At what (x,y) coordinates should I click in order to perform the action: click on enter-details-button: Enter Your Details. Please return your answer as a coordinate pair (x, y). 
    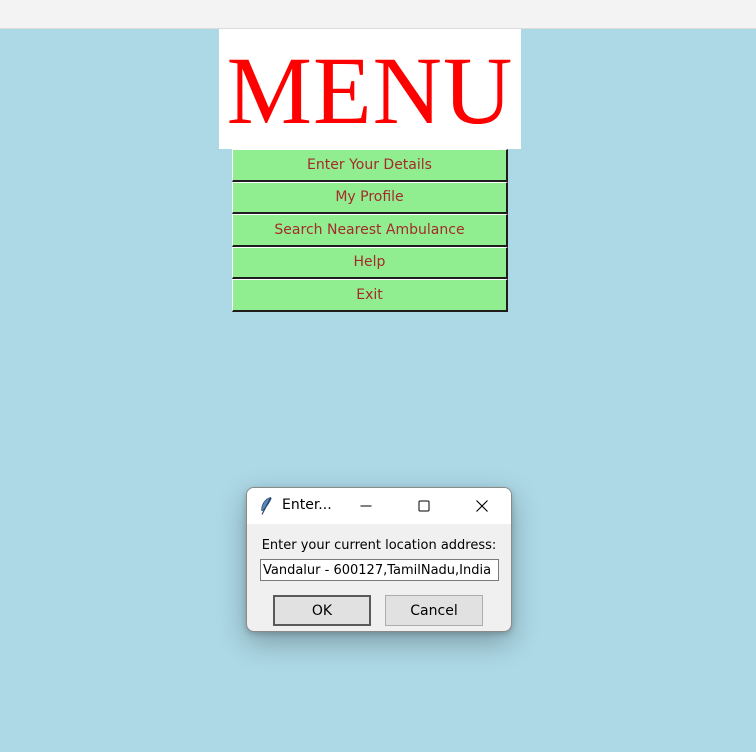
    Looking at the image, I should click on (370, 165).